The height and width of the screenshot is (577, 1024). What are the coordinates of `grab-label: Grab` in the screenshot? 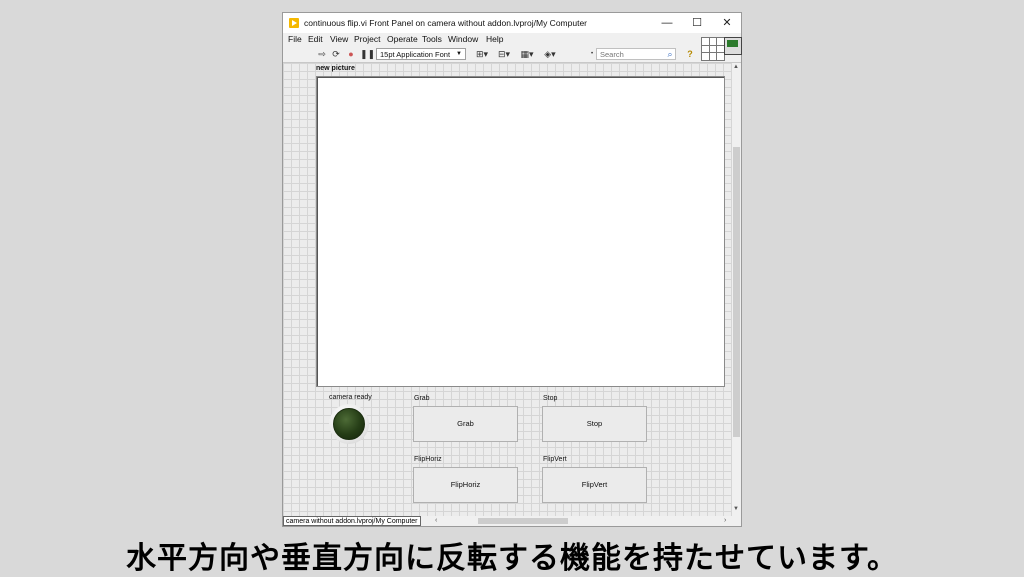 It's located at (422, 398).